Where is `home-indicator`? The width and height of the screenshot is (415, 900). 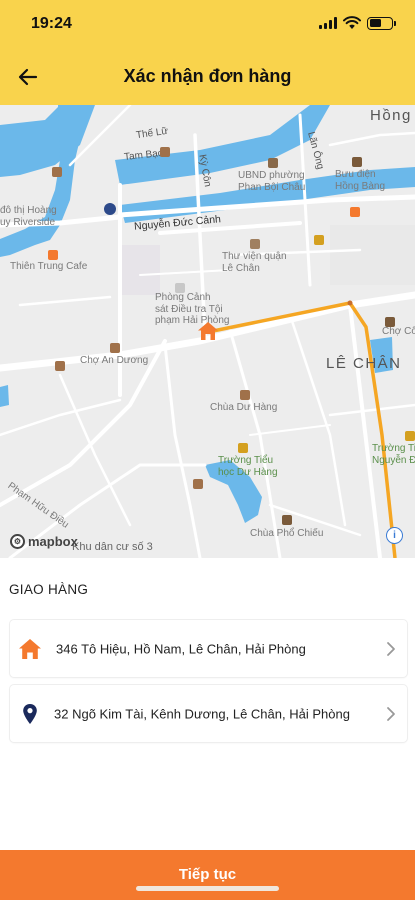 home-indicator is located at coordinates (207, 888).